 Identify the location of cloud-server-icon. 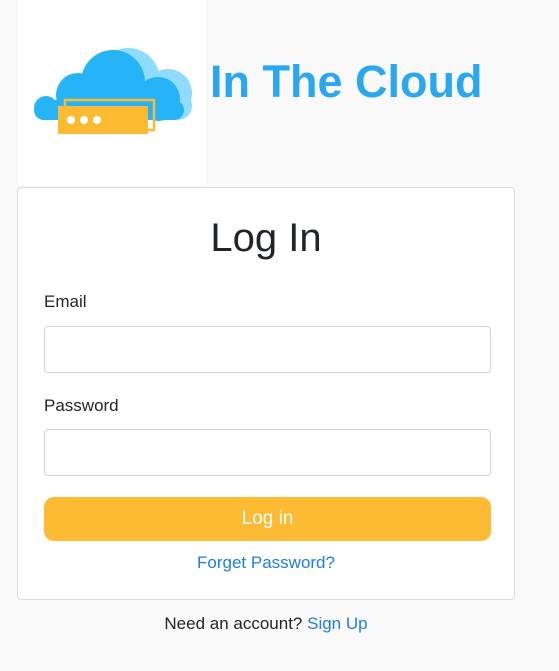
(113, 91).